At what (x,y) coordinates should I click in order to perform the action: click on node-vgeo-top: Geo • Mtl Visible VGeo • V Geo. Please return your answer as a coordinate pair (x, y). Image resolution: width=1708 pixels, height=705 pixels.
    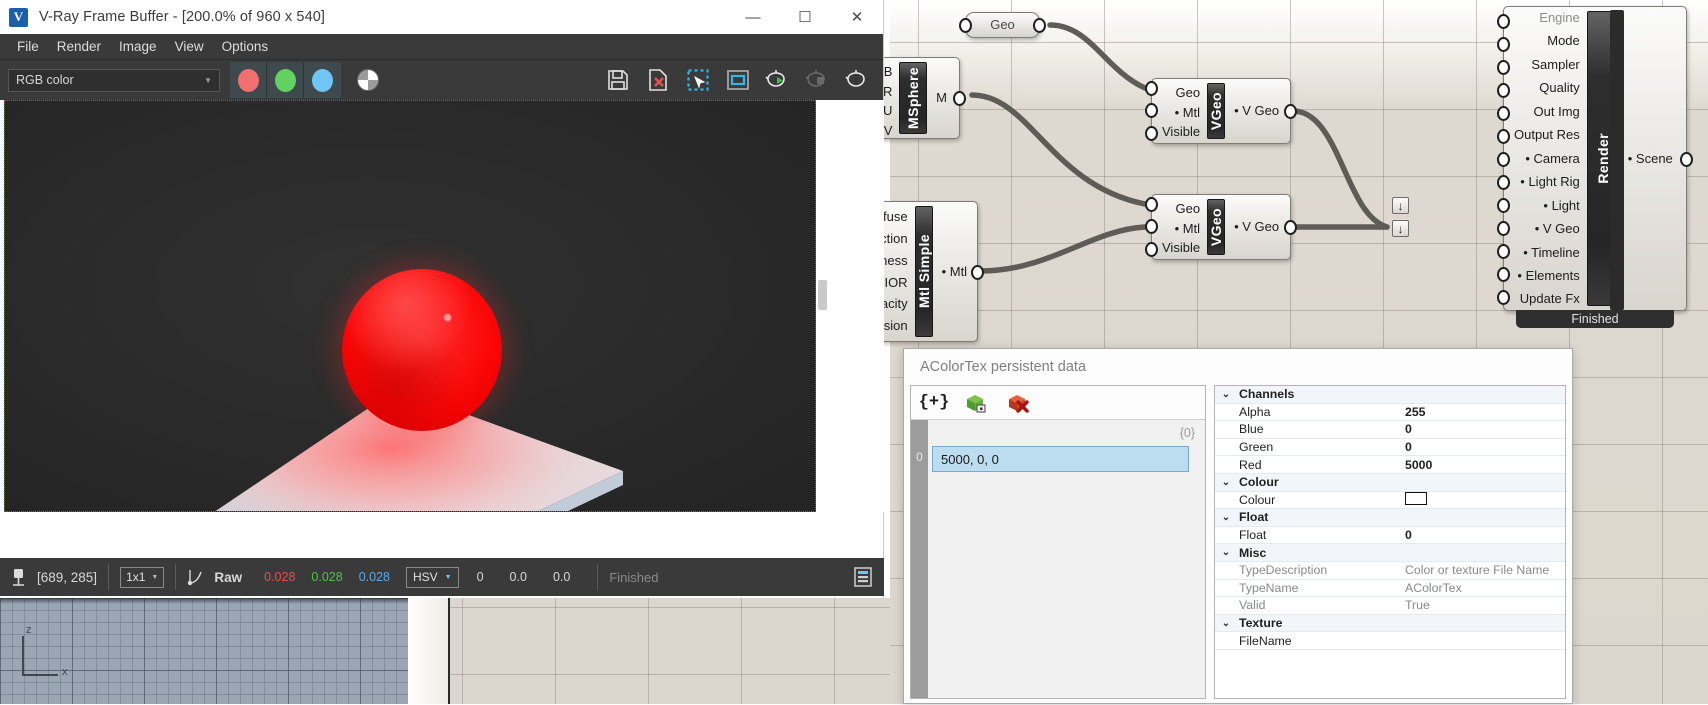
    Looking at the image, I should click on (1221, 111).